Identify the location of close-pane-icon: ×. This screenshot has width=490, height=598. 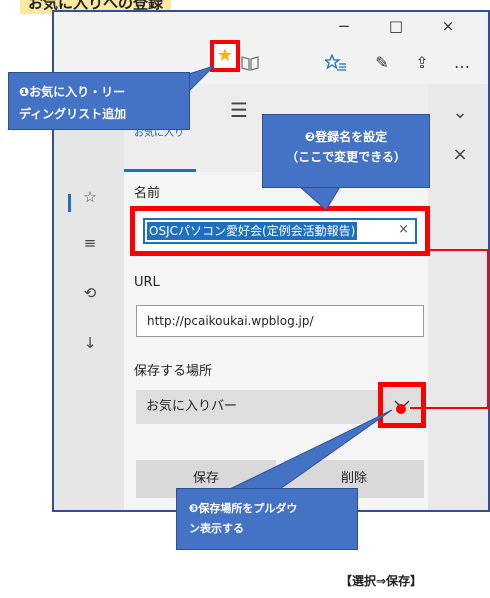
(458, 154).